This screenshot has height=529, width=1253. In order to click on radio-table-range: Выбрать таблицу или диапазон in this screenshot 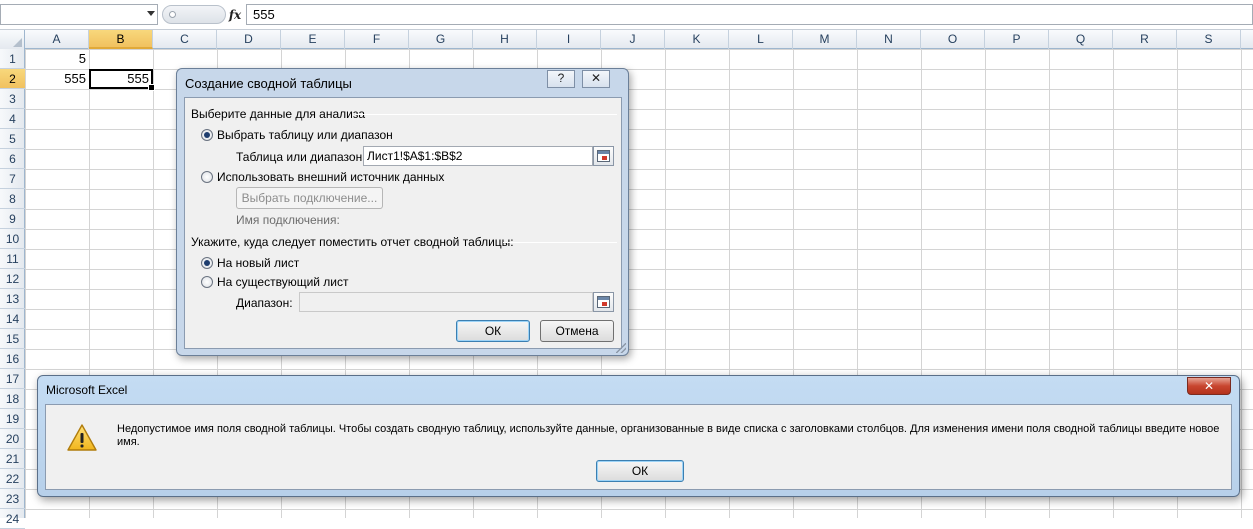, I will do `click(297, 136)`.